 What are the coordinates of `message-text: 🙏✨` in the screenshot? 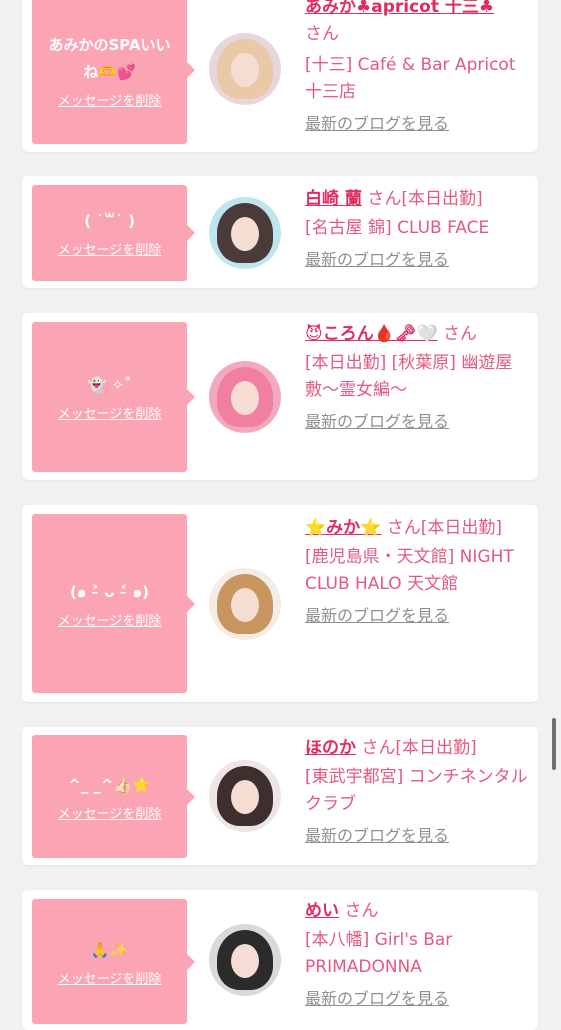 It's located at (109, 949).